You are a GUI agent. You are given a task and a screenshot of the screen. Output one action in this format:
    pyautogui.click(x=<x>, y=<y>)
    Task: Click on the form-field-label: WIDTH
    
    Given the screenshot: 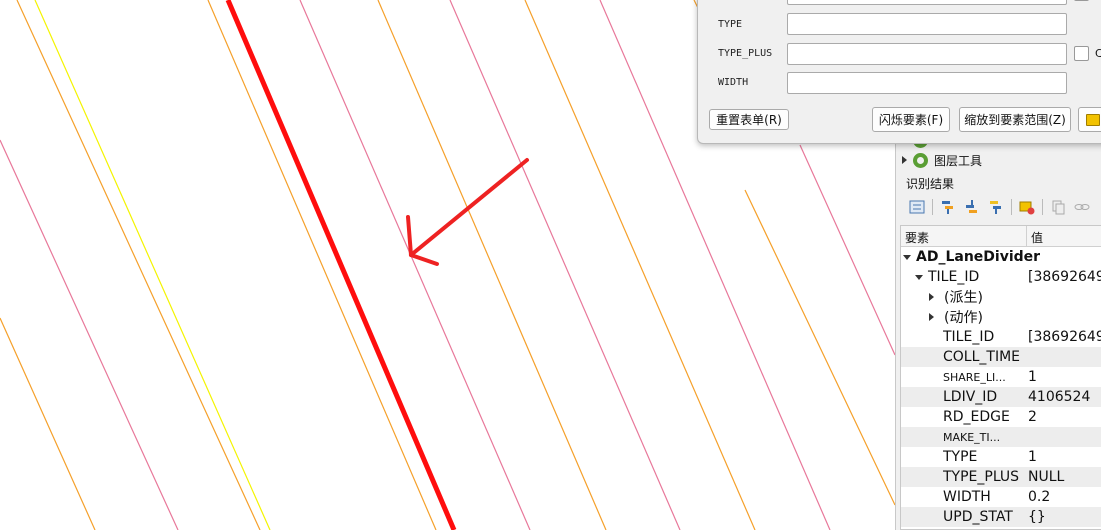 What is the action you would take?
    pyautogui.click(x=733, y=82)
    